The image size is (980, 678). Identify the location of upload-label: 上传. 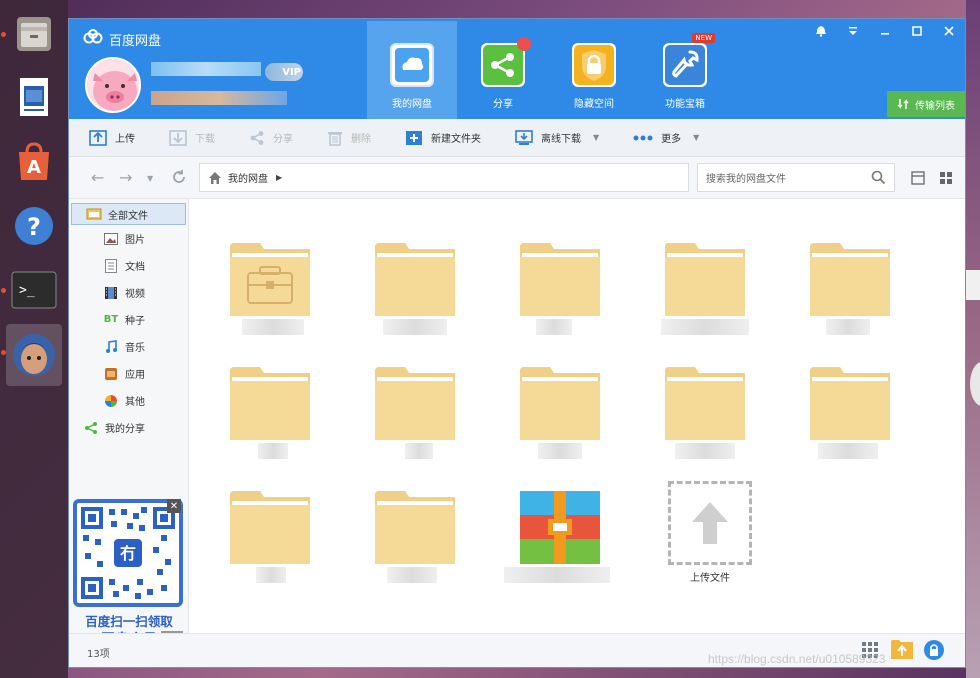
(125, 139).